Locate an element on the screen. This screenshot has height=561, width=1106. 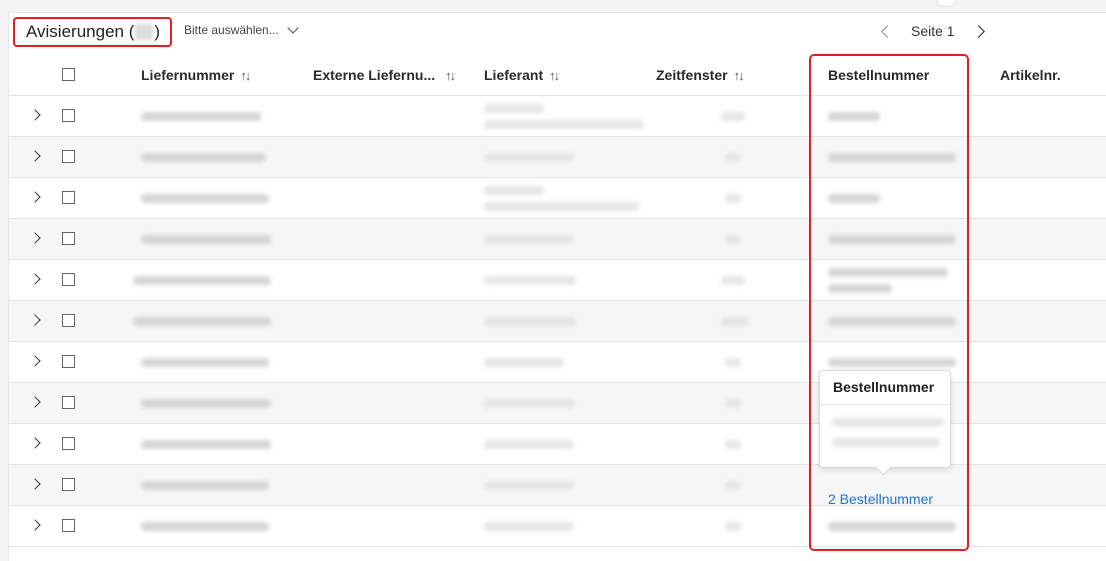
previous-page-button is located at coordinates (885, 31).